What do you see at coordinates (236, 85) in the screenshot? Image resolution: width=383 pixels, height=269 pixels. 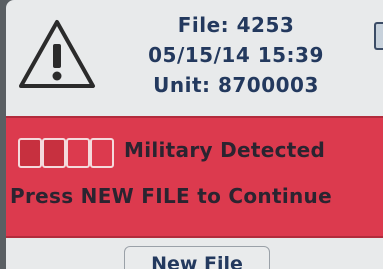 I see `unit-number: Unit: 8700003` at bounding box center [236, 85].